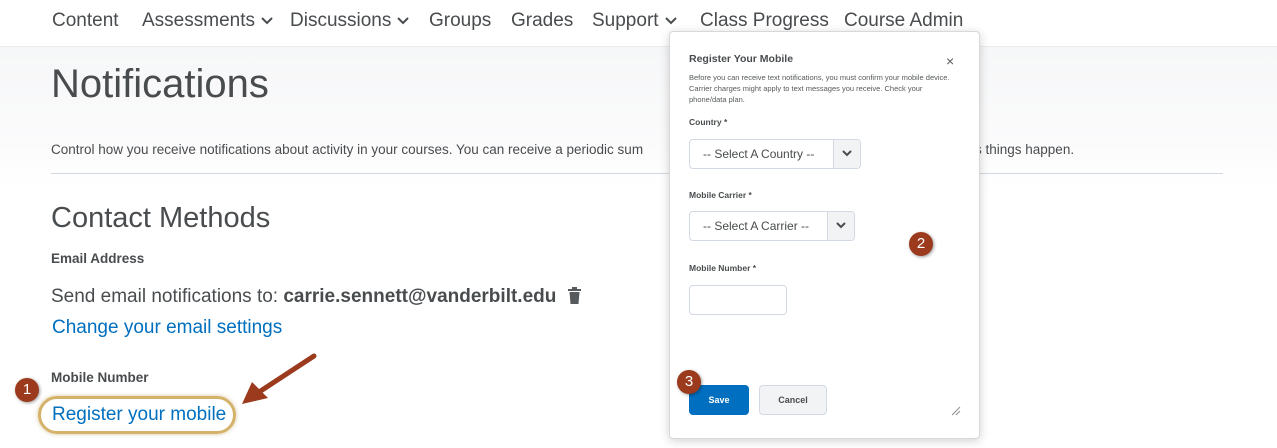 The width and height of the screenshot is (1277, 448). Describe the element at coordinates (98, 258) in the screenshot. I see `email-address-label: Email Address` at that location.